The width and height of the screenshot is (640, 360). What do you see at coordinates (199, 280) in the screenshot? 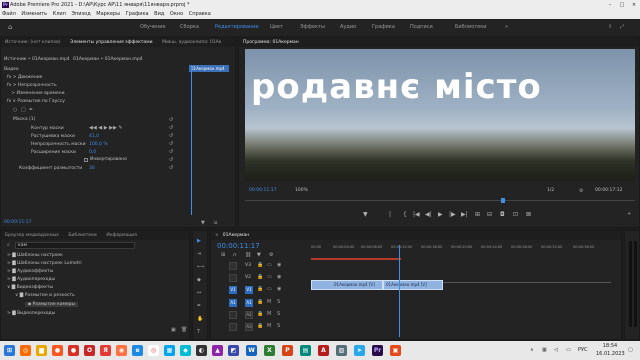
I see `razor-icon: ◆` at bounding box center [199, 280].